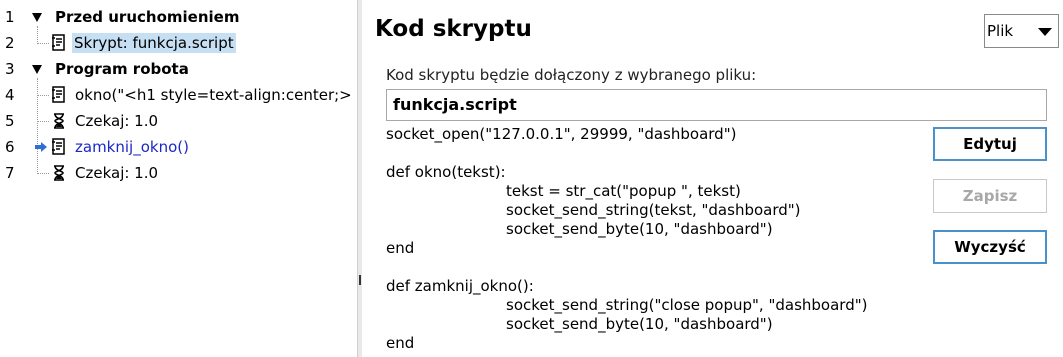  I want to click on tree-row-wait: 7 Czekaj: 1.0, so click(178, 173).